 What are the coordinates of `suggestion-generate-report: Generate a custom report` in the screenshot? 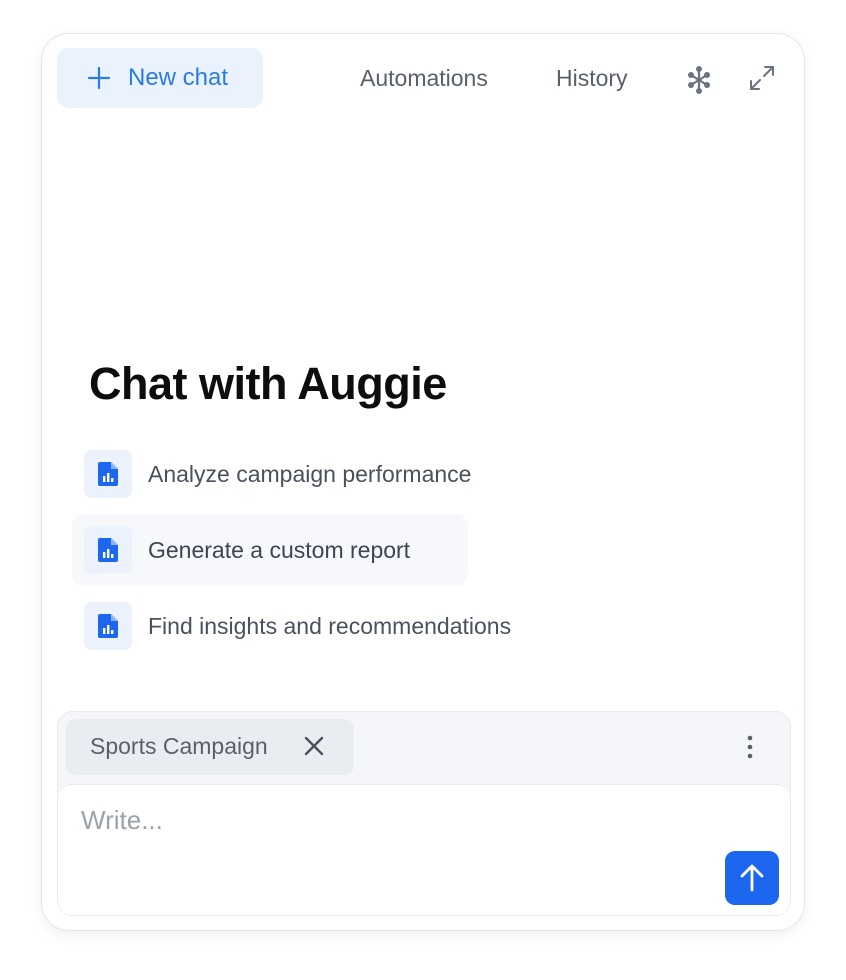 It's located at (270, 550).